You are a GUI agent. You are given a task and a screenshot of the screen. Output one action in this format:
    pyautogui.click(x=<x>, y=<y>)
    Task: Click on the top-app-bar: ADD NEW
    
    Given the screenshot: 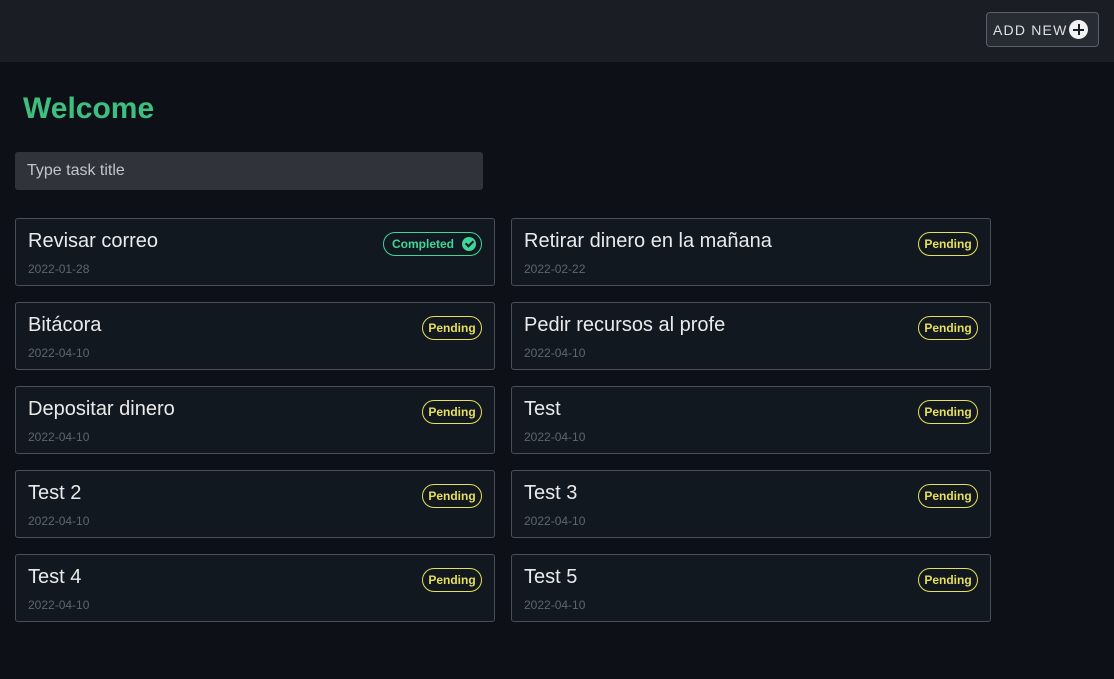 What is the action you would take?
    pyautogui.click(x=557, y=31)
    